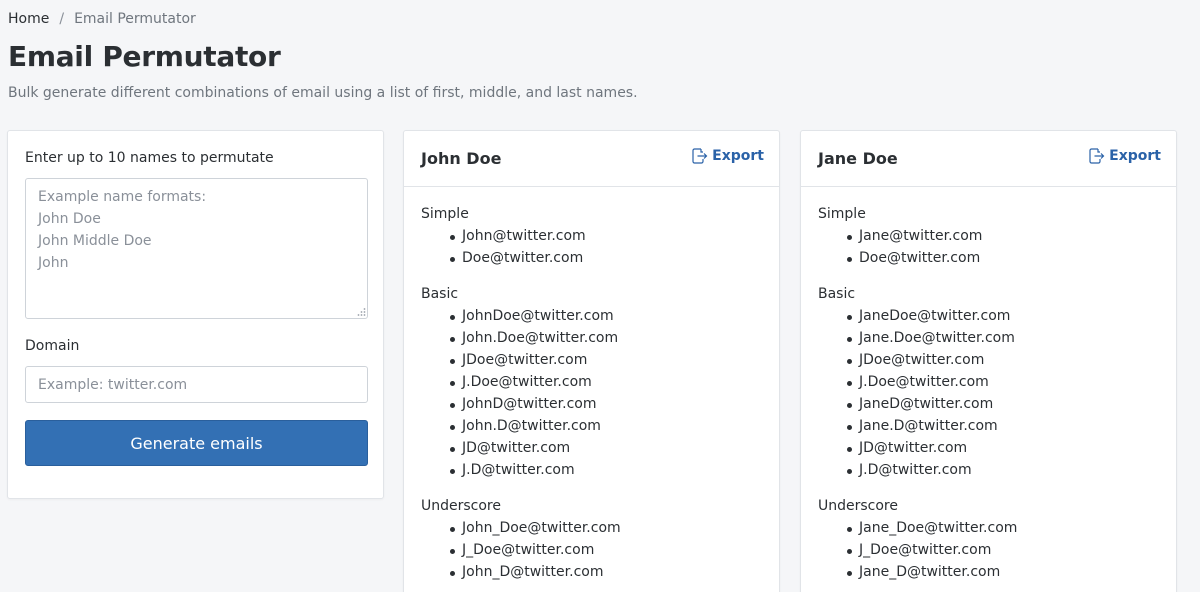 This screenshot has height=592, width=1200. I want to click on email-item: JaneD@twitter.com, so click(1004, 404).